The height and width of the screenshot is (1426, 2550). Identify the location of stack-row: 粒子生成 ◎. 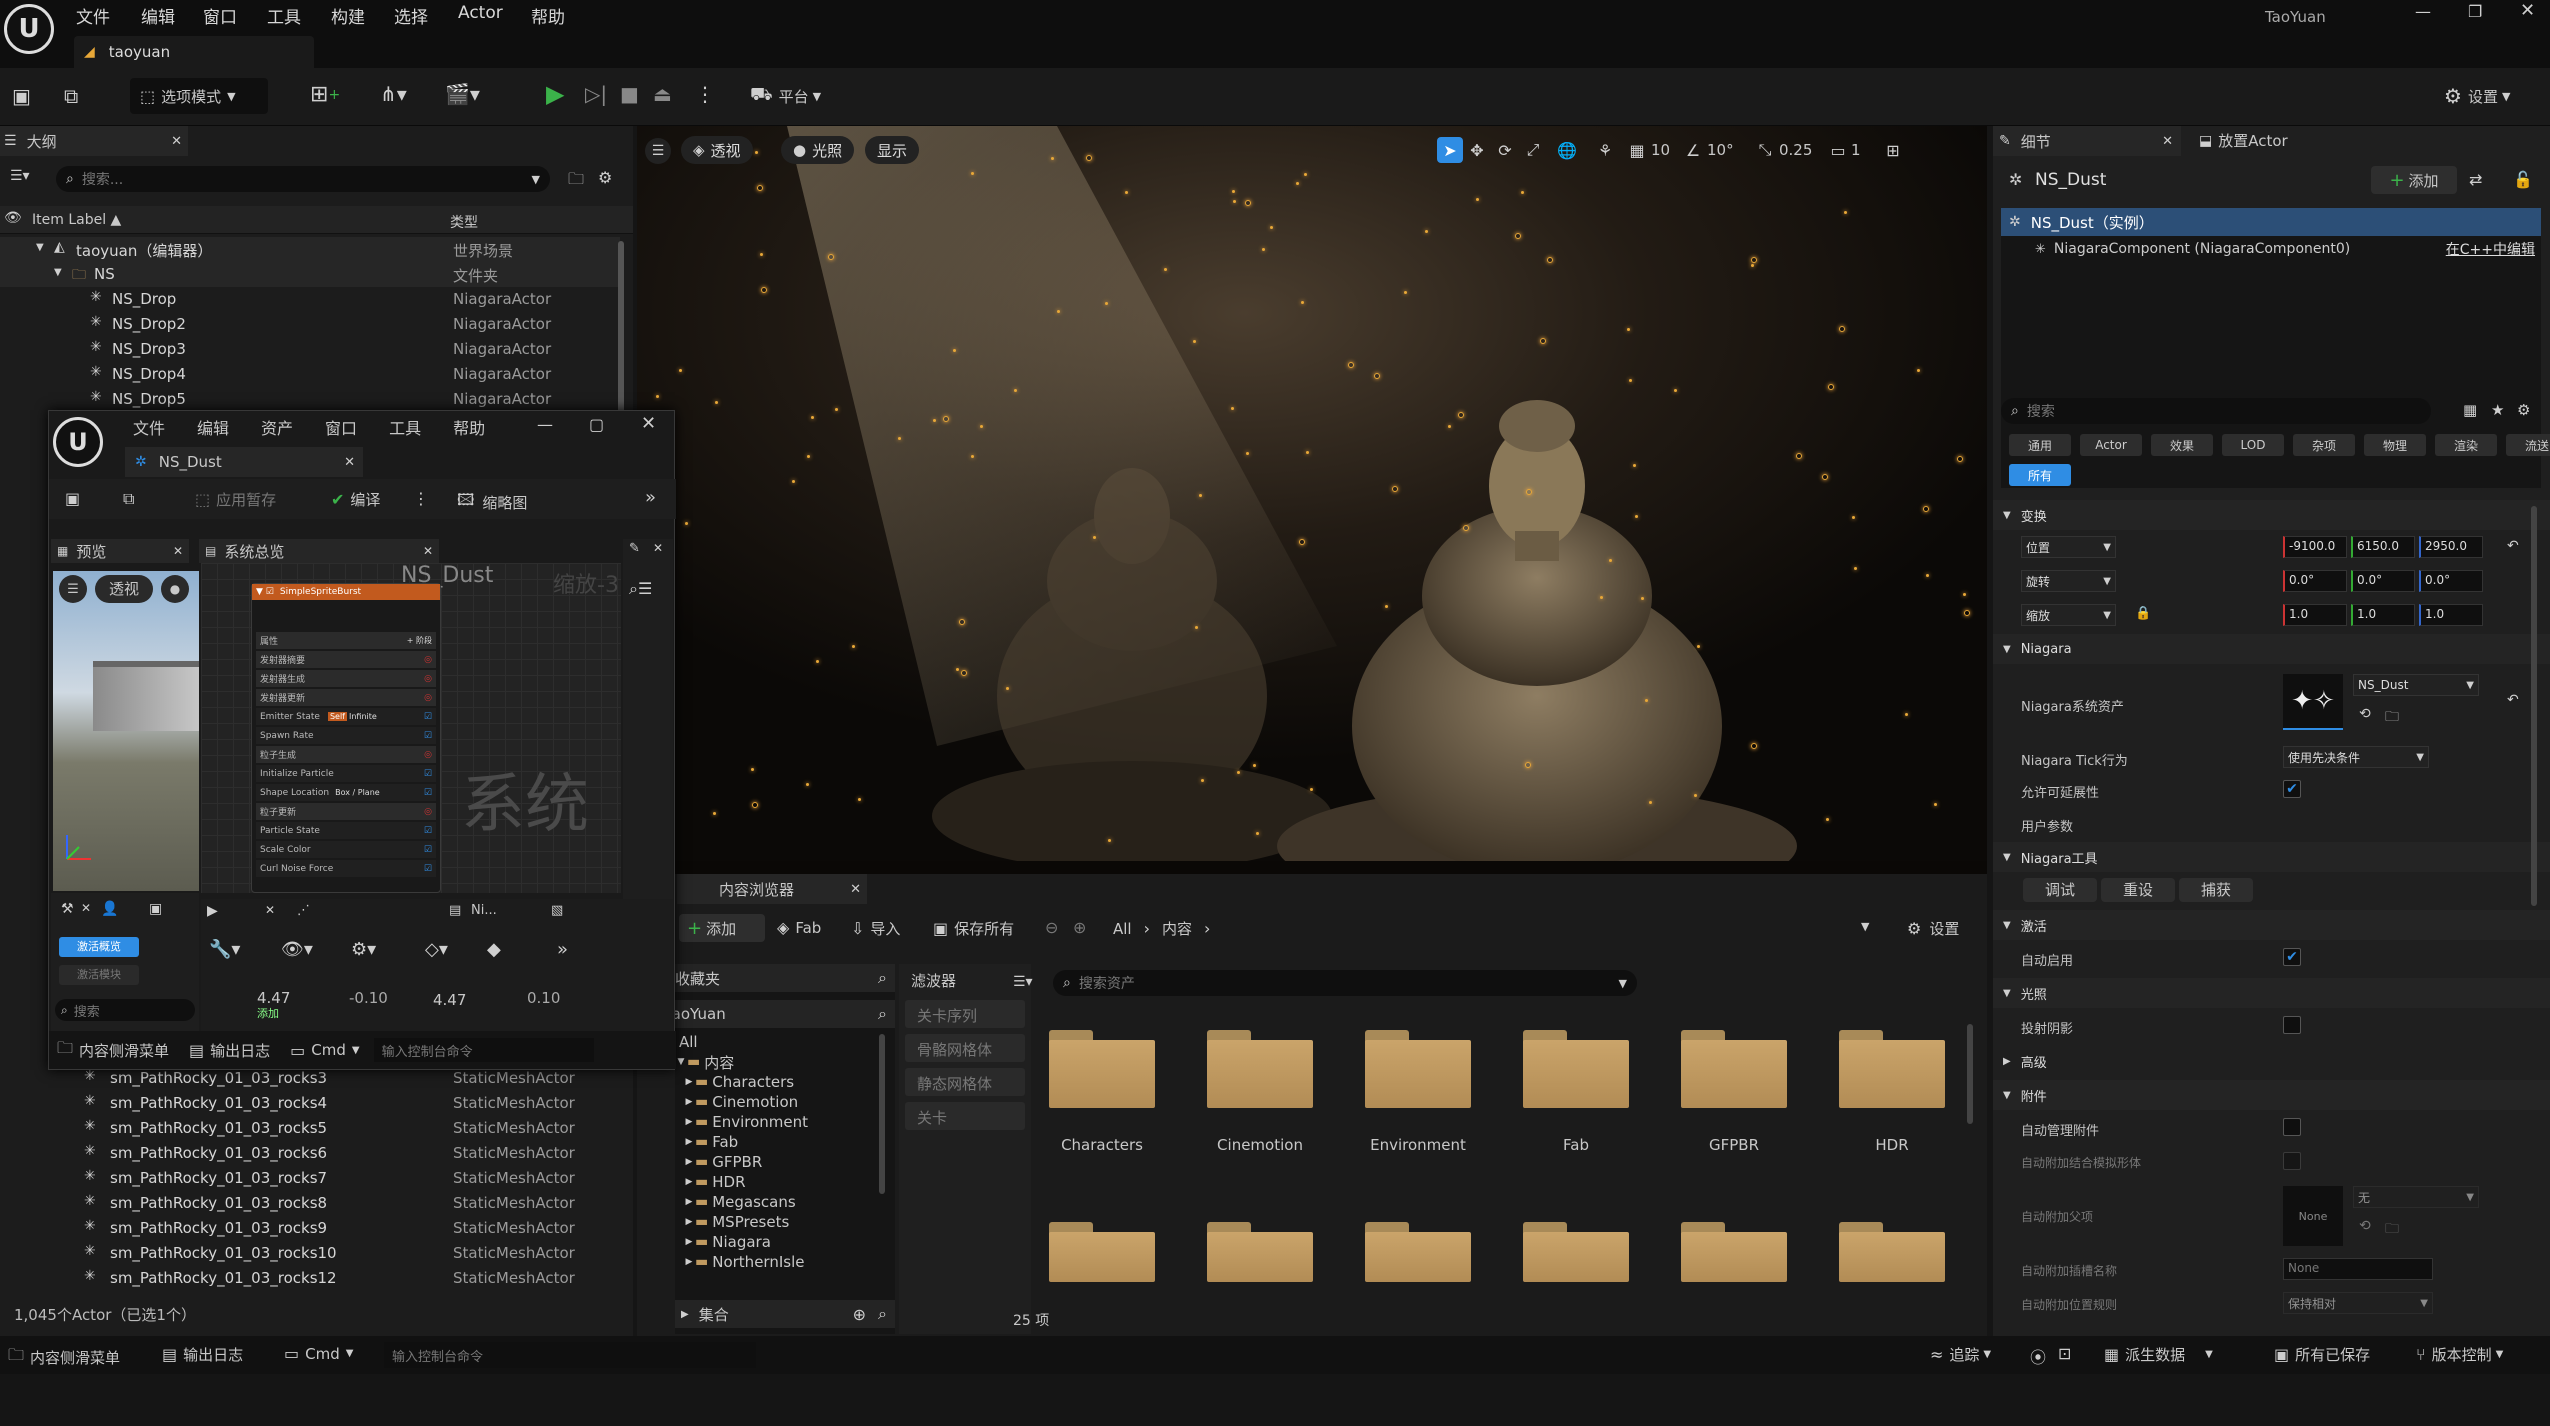
(346, 754).